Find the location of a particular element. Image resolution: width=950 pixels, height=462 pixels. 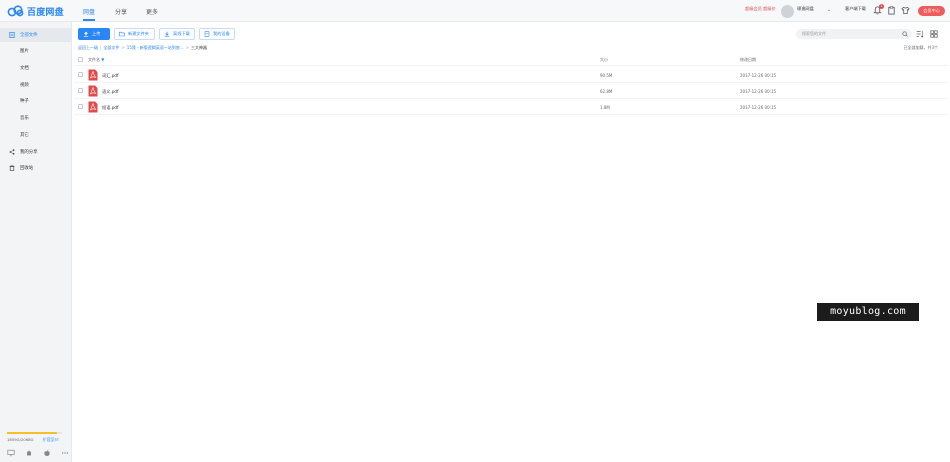

quota-text: 1859G/2068G is located at coordinates (20, 439).